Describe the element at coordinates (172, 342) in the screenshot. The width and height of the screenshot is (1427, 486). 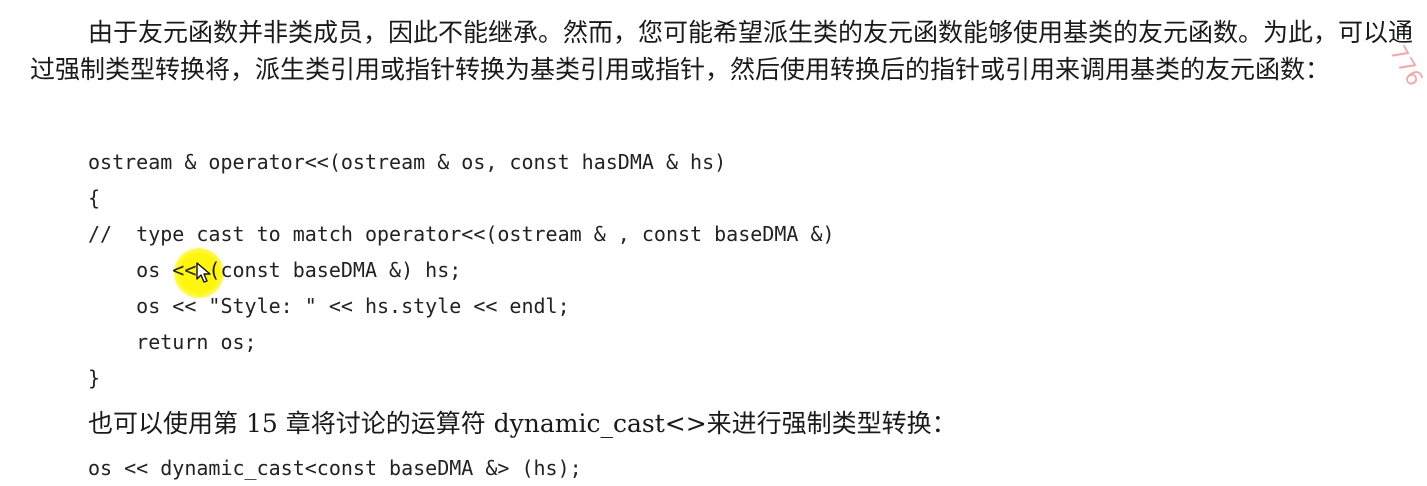
I see `code-line-6: return os;` at that location.